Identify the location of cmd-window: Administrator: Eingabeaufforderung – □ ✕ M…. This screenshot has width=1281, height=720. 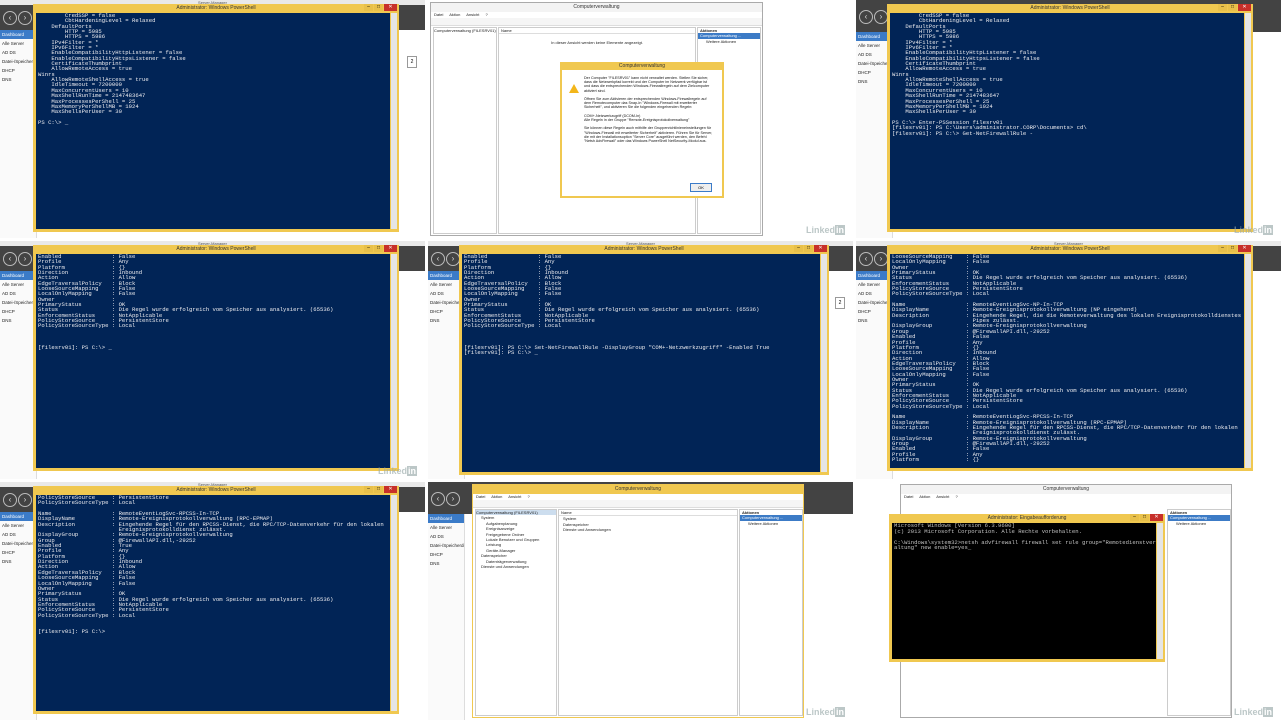
(1027, 588).